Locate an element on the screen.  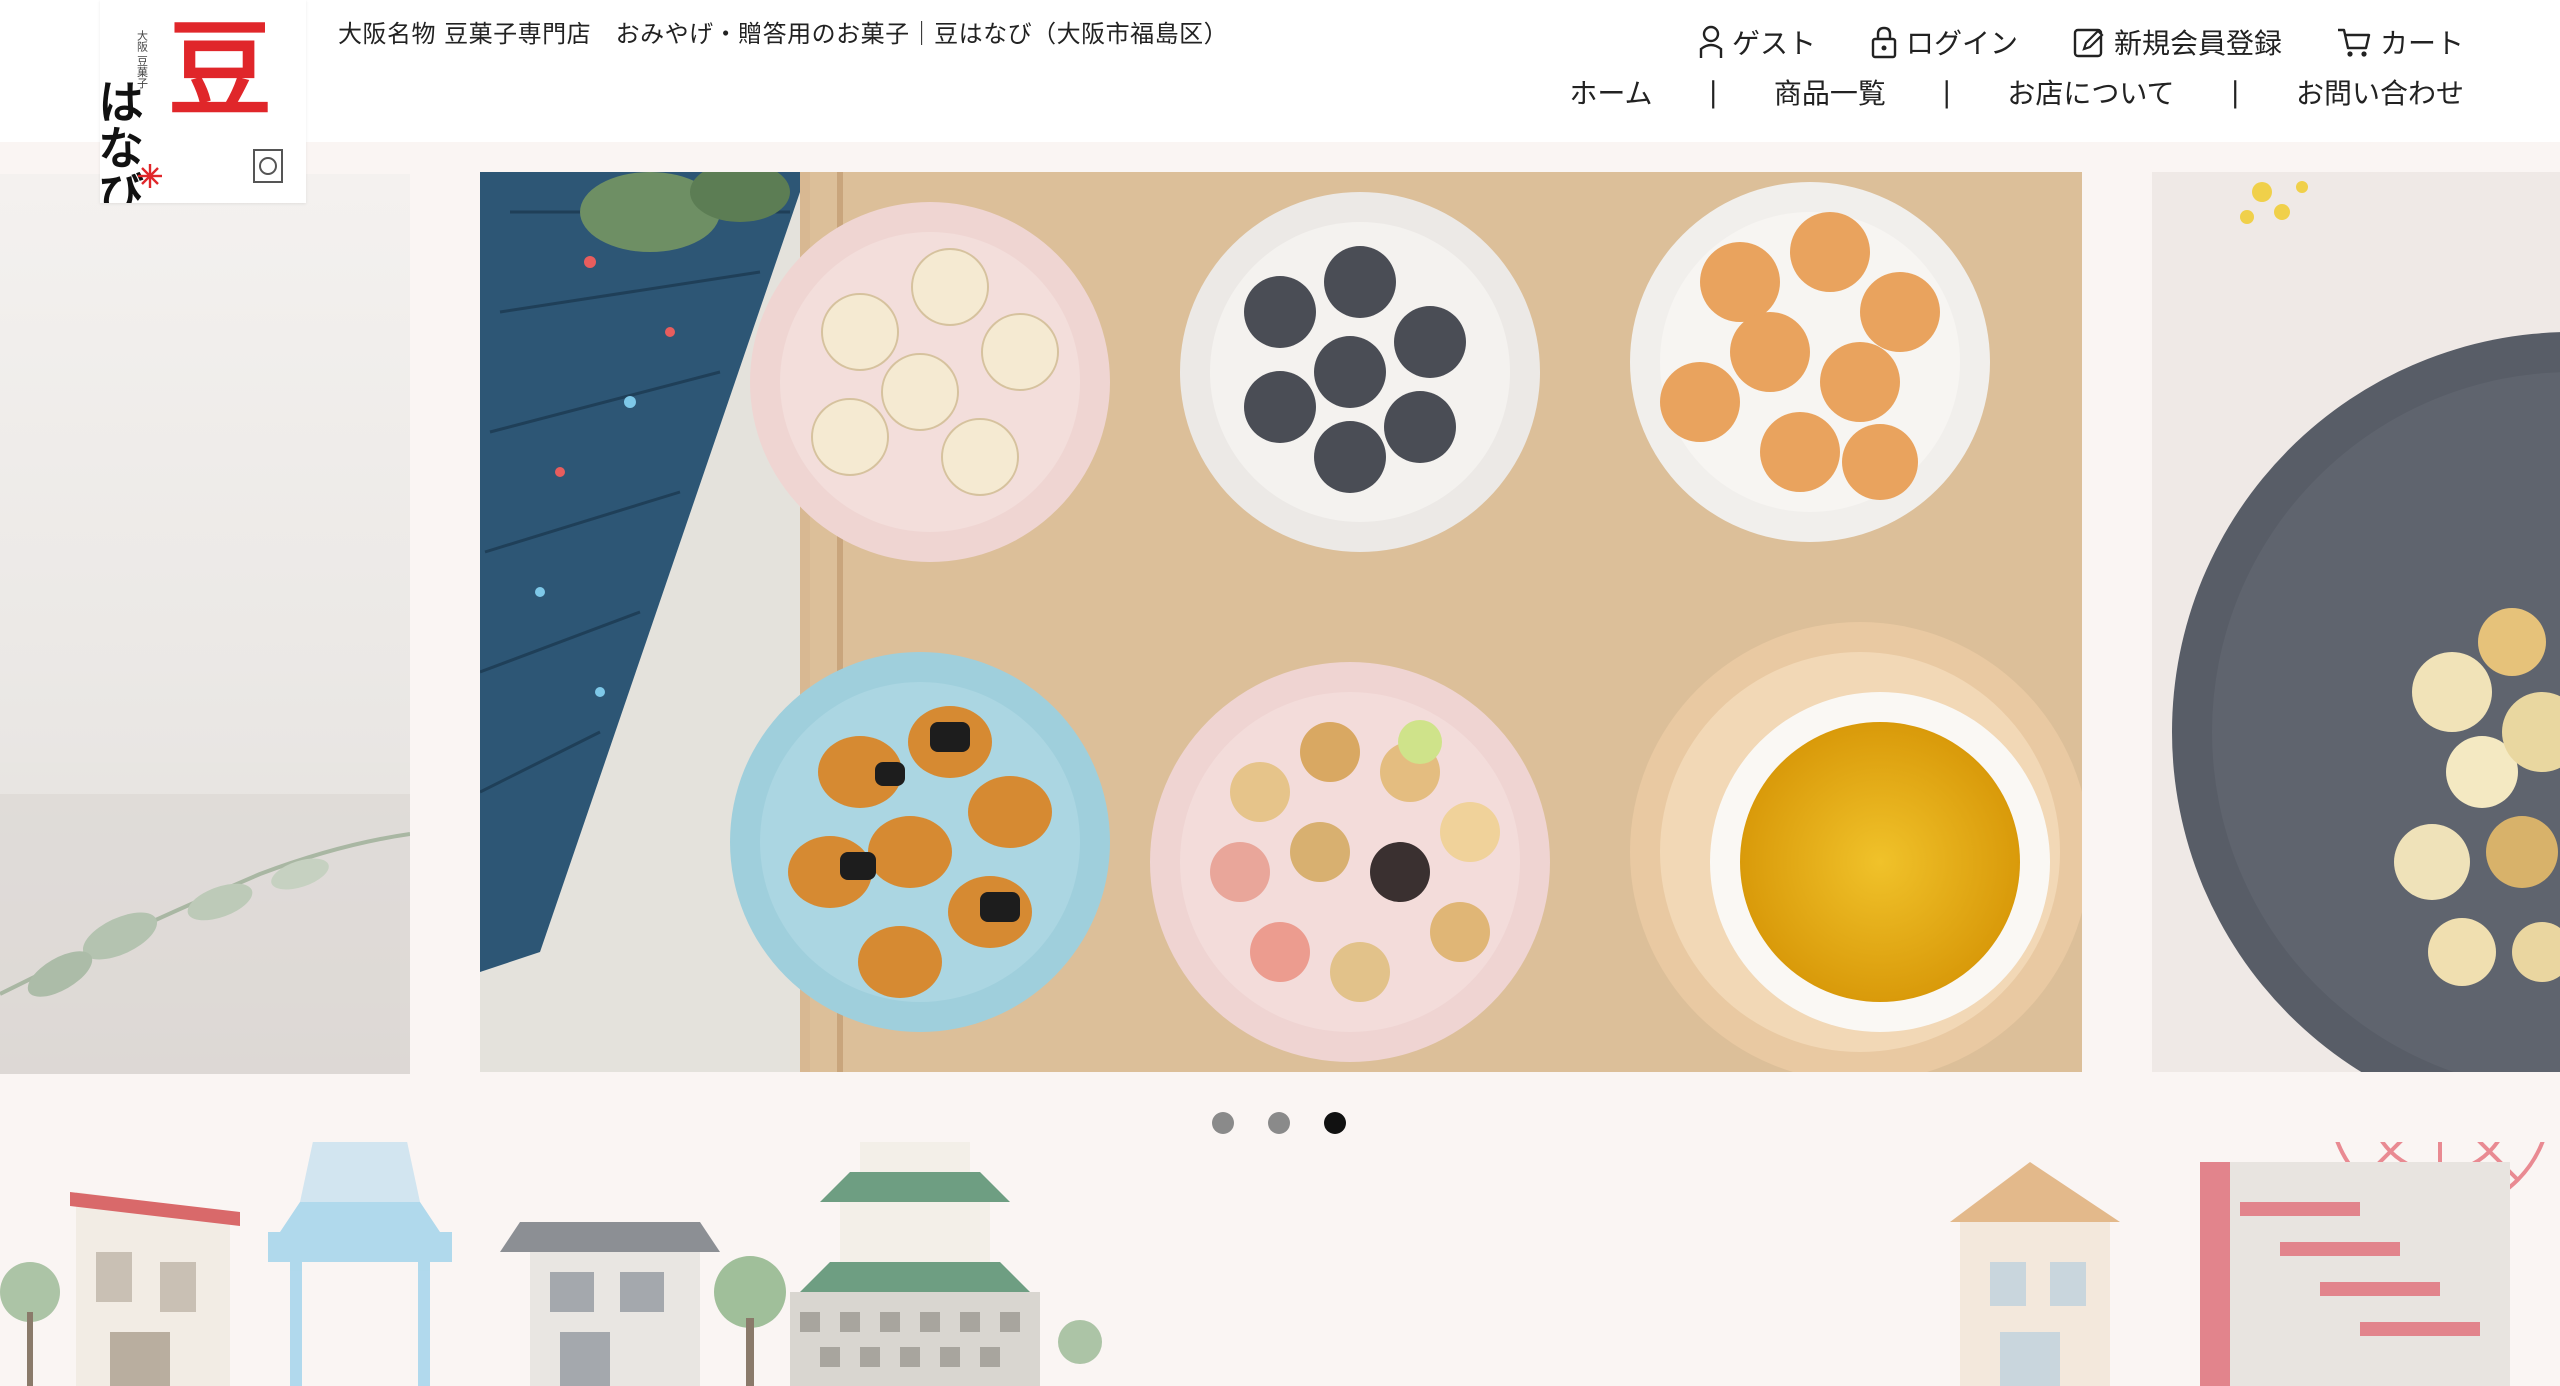
register-label: 新規会員登録 is located at coordinates (2197, 43).